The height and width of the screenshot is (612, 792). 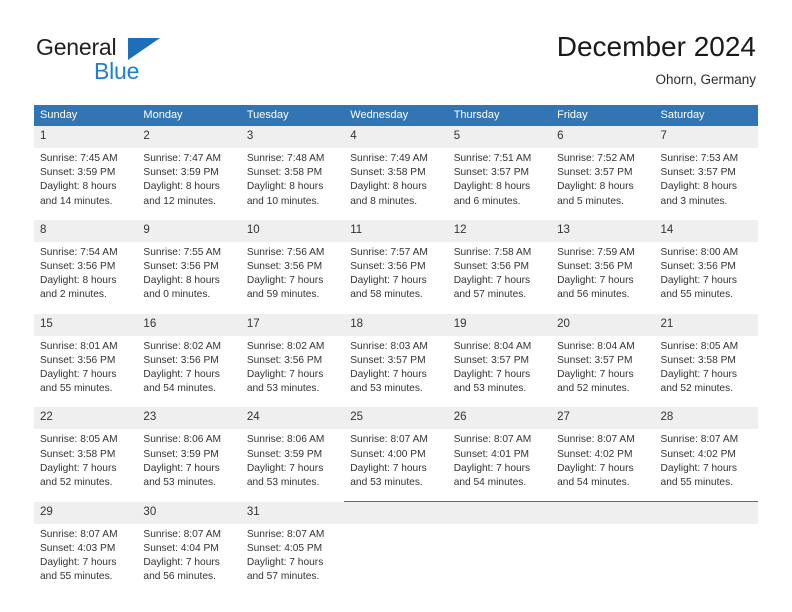 What do you see at coordinates (706, 230) in the screenshot?
I see `day-number: 14` at bounding box center [706, 230].